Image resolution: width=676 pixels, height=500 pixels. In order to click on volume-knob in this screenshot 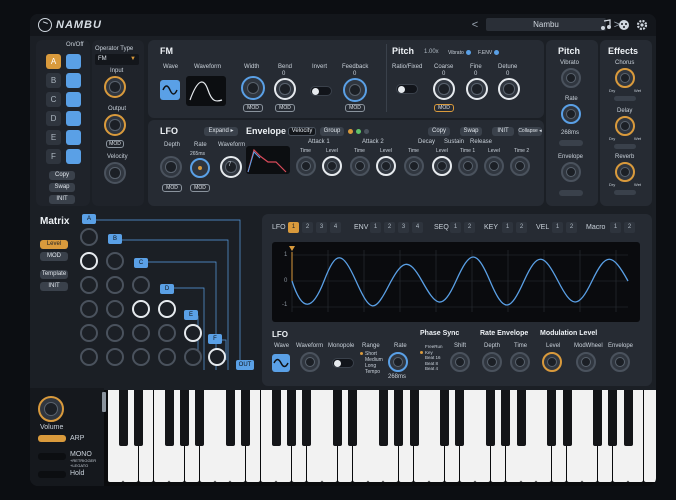, I will do `click(51, 409)`.